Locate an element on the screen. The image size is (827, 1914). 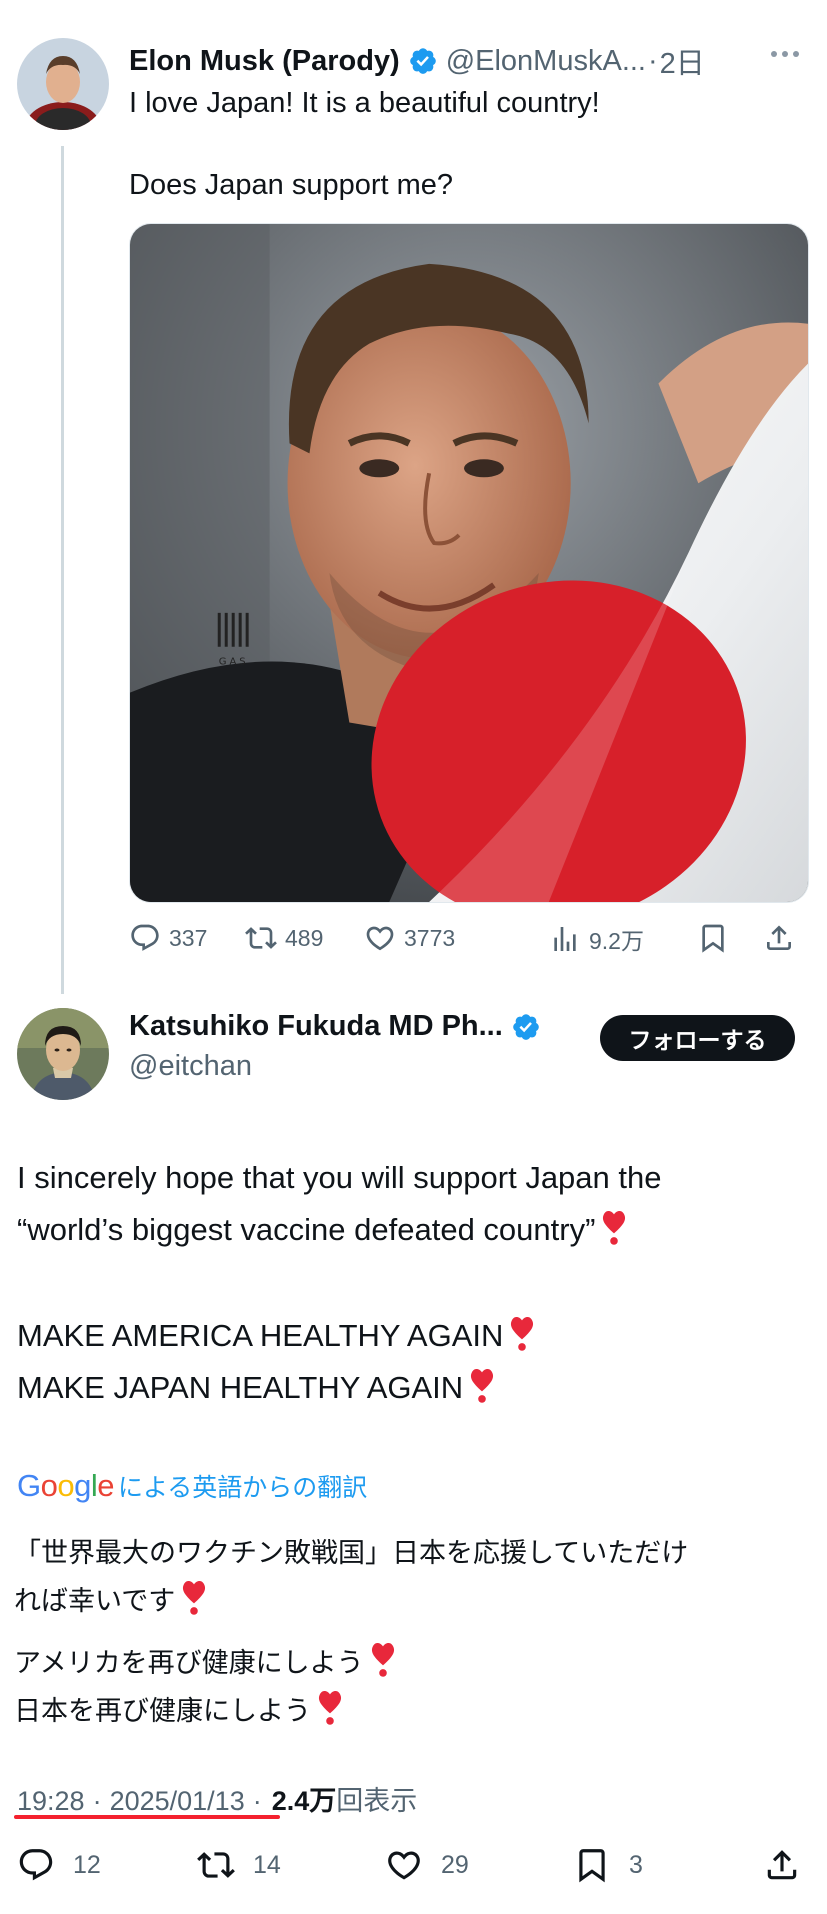
follow-button: フォローする is located at coordinates (697, 1038).